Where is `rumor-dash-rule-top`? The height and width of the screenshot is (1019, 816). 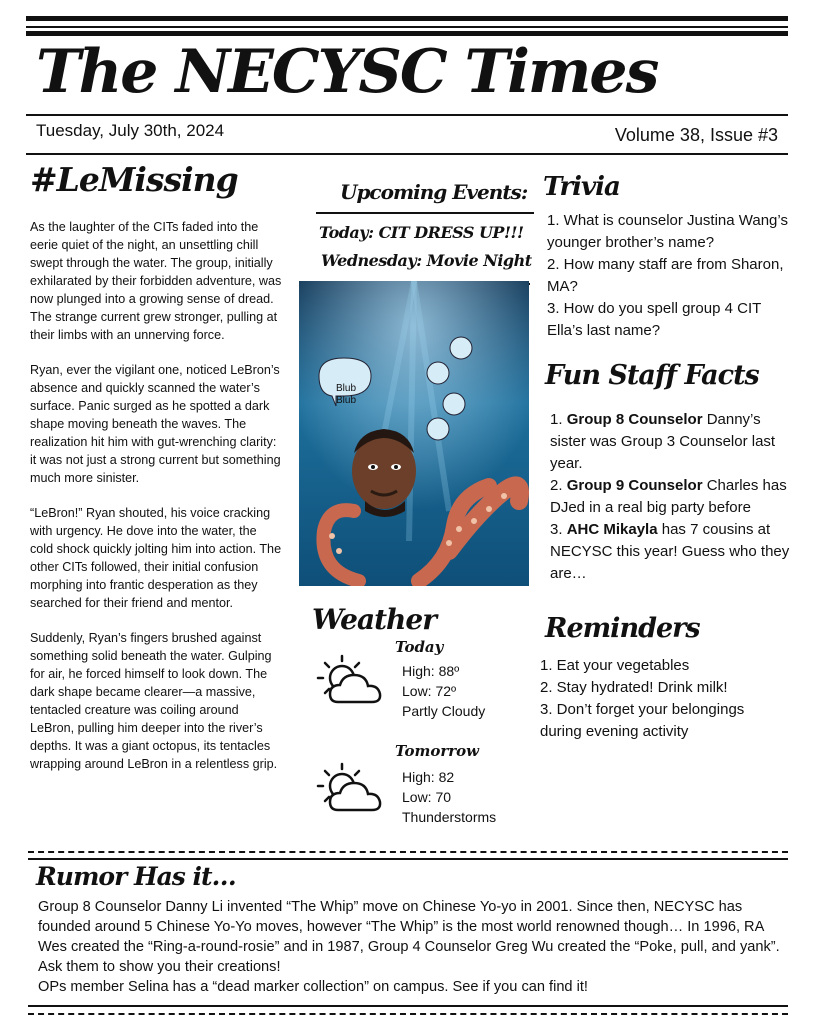
rumor-dash-rule-top is located at coordinates (408, 852).